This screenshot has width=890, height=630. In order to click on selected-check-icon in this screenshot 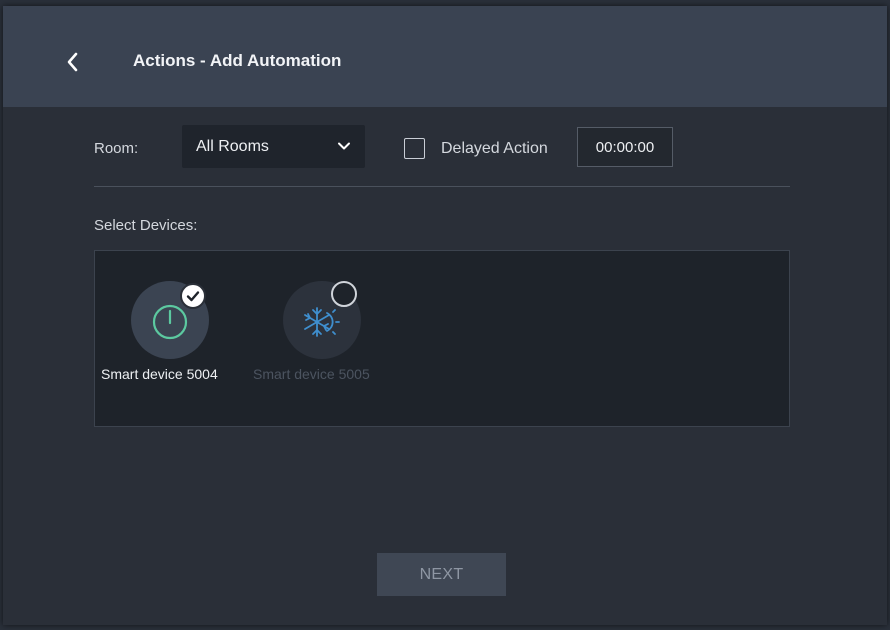, I will do `click(193, 296)`.